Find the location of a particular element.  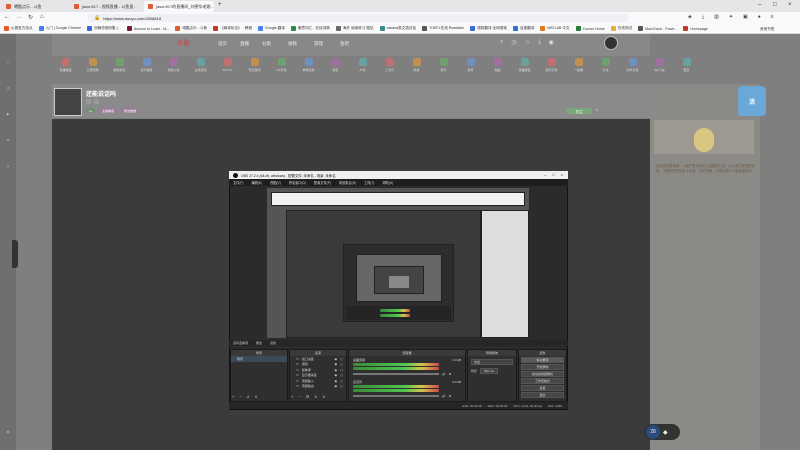

new-tab-icon: + is located at coordinates (220, 5).